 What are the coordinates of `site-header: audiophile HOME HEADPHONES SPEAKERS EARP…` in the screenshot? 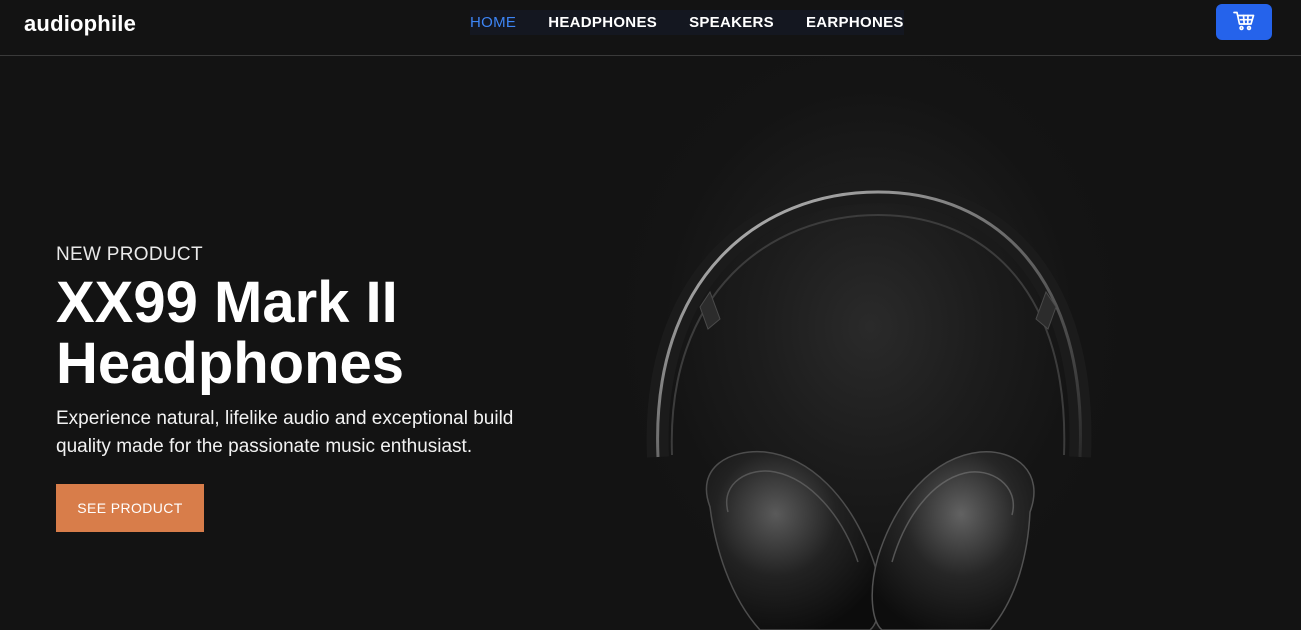 It's located at (650, 28).